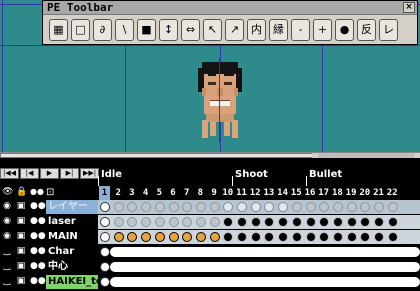  Describe the element at coordinates (337, 193) in the screenshot. I see `frame-number: 18` at that location.